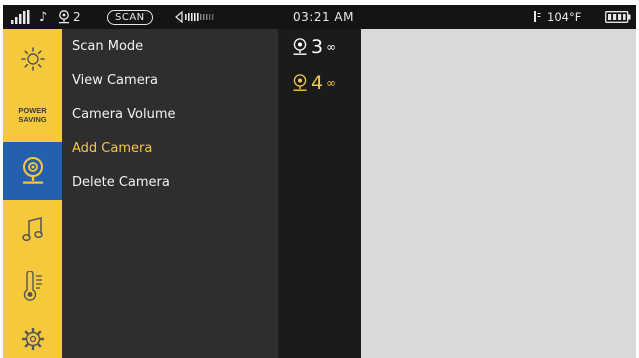 The width and height of the screenshot is (639, 358). Describe the element at coordinates (112, 148) in the screenshot. I see `menu-item-add-camera: Add Camera` at that location.